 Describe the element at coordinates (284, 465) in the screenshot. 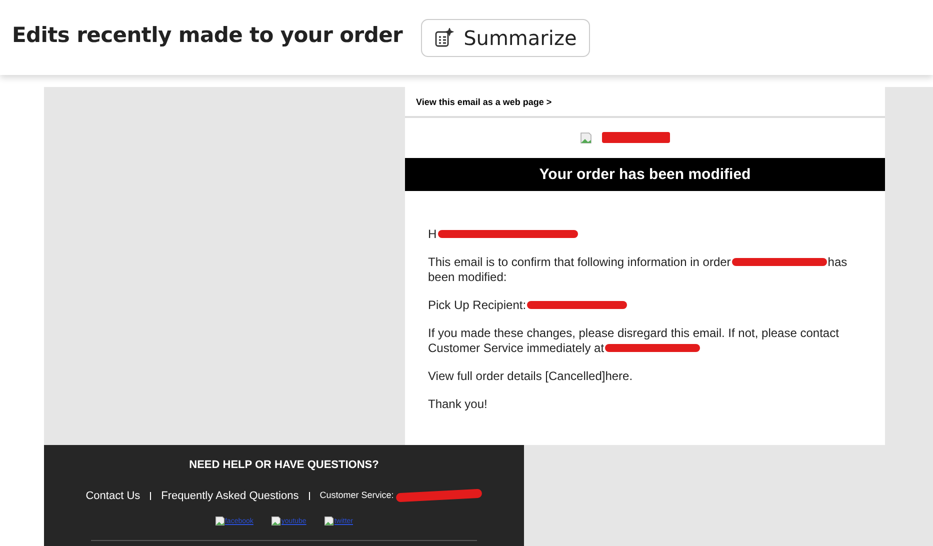

I see `footer-heading: NEED HELP OR HAVE QUESTIONS?` at that location.